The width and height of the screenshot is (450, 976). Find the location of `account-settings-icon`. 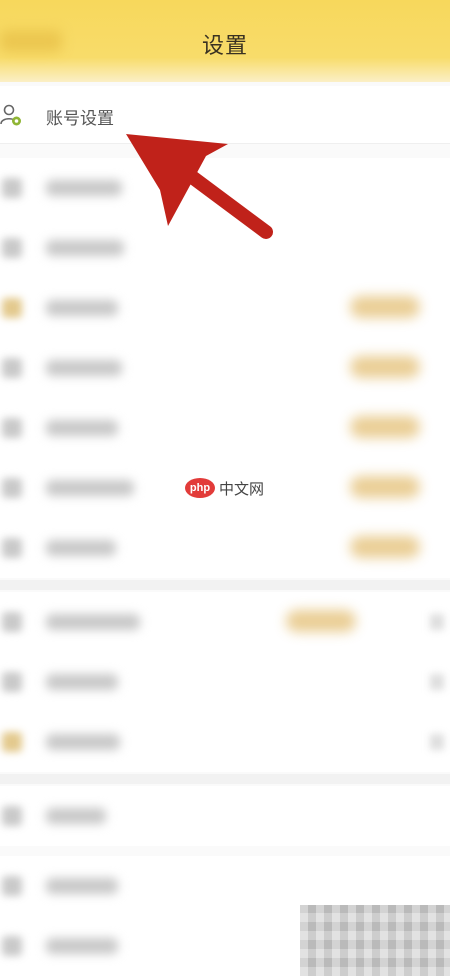

account-settings-icon is located at coordinates (10, 115).